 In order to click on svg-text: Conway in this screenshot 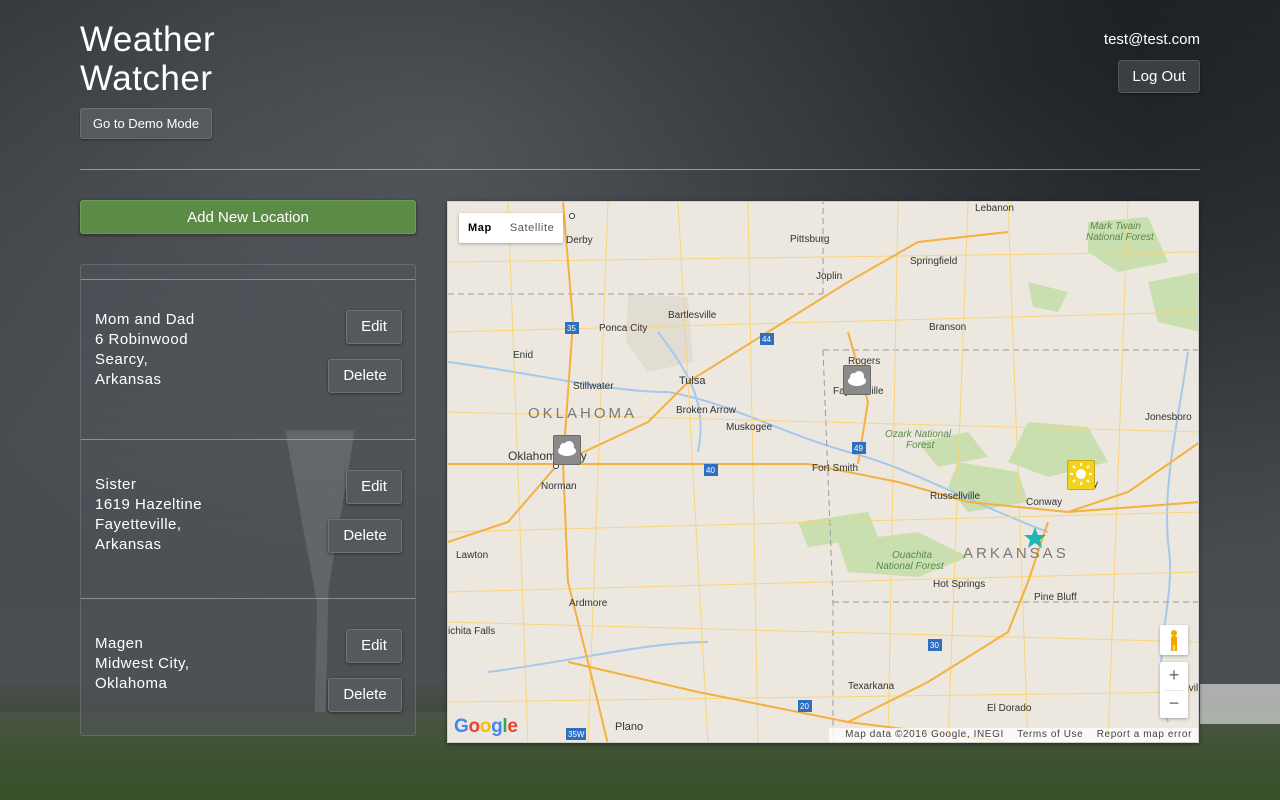, I will do `click(1044, 502)`.